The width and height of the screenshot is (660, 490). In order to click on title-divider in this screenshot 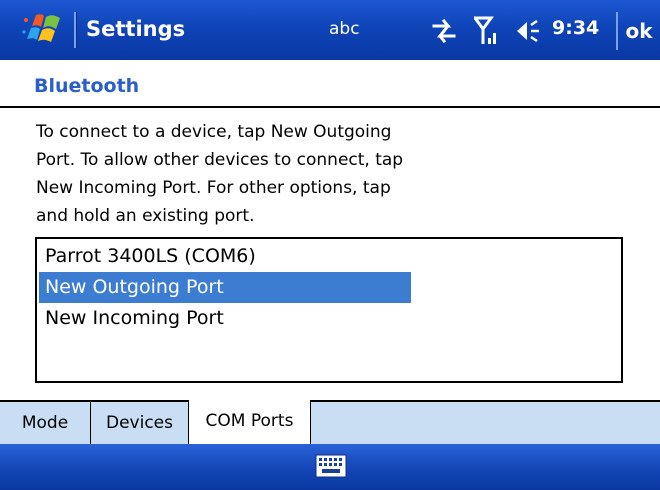, I will do `click(75, 30)`.